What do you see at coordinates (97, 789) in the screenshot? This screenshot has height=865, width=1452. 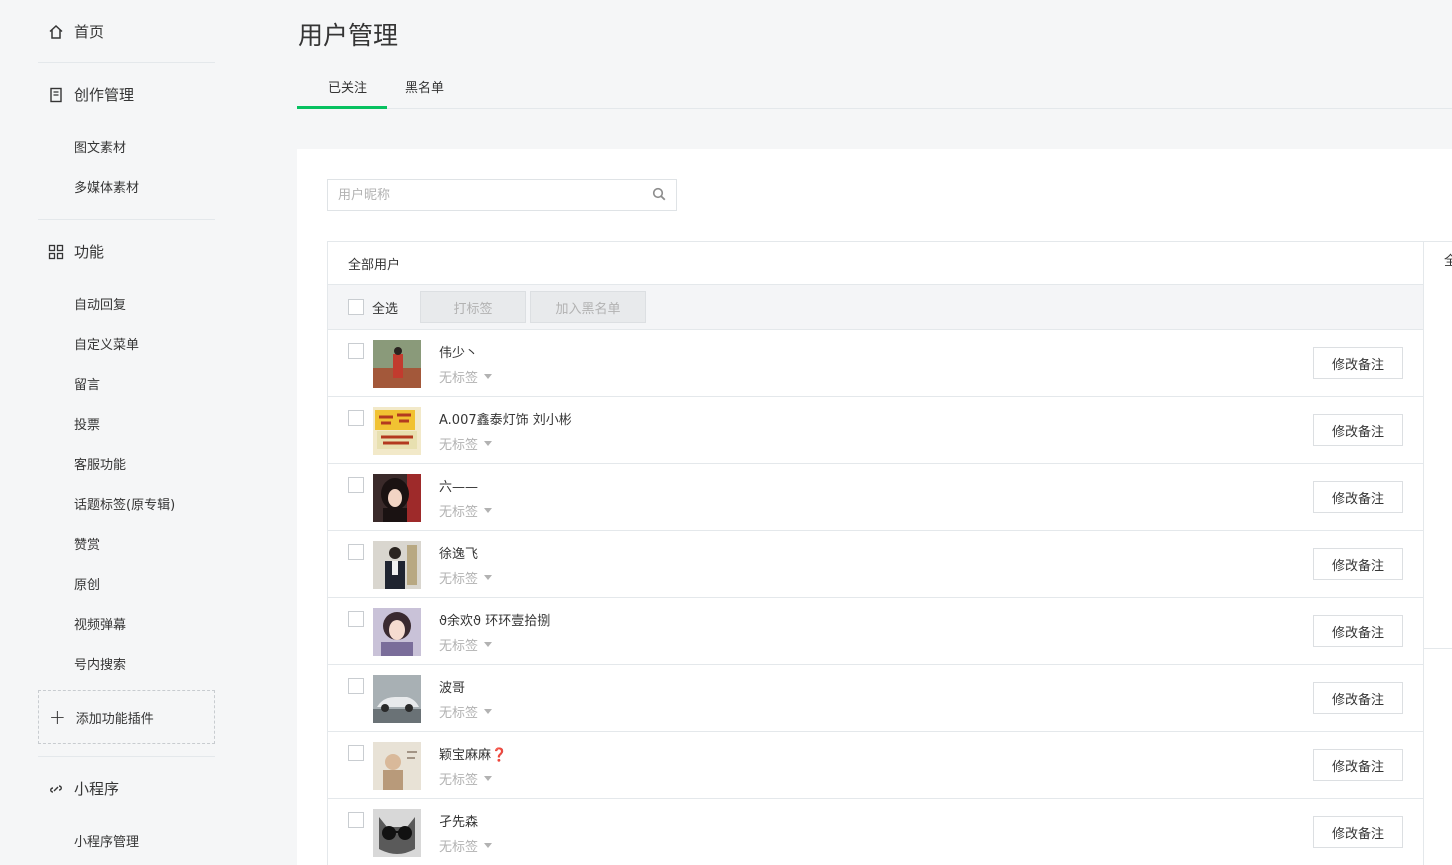 I see `sidebar-item-label: 小程序` at bounding box center [97, 789].